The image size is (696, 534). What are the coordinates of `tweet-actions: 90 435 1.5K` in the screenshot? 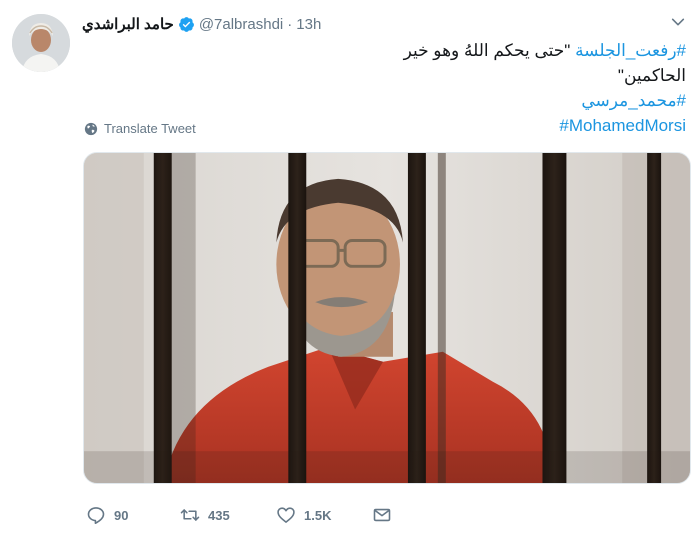 It's located at (239, 515).